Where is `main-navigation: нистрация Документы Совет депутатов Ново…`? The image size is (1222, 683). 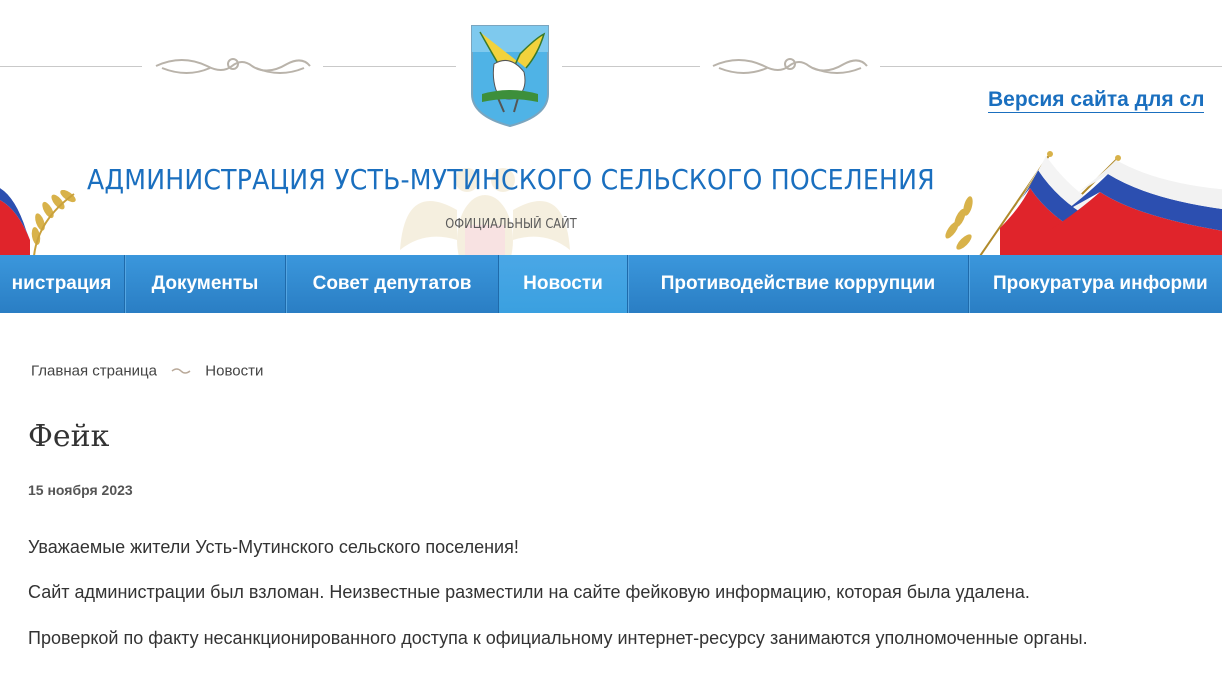
main-navigation: нистрация Документы Совет депутатов Ново… is located at coordinates (611, 284).